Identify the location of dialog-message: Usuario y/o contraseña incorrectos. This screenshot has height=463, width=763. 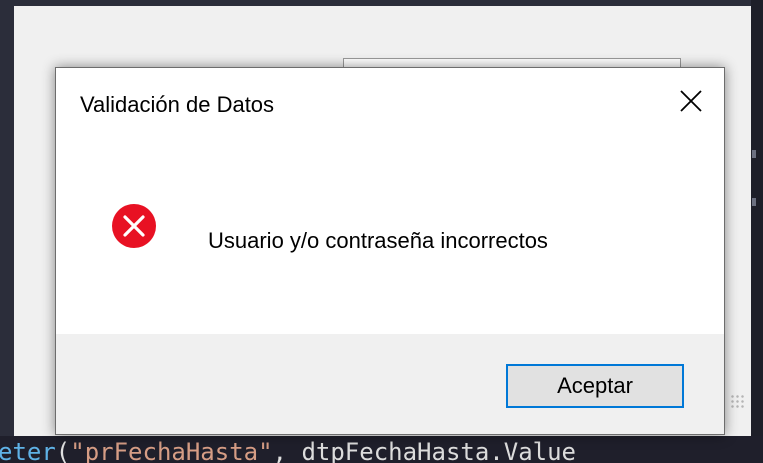
(378, 240).